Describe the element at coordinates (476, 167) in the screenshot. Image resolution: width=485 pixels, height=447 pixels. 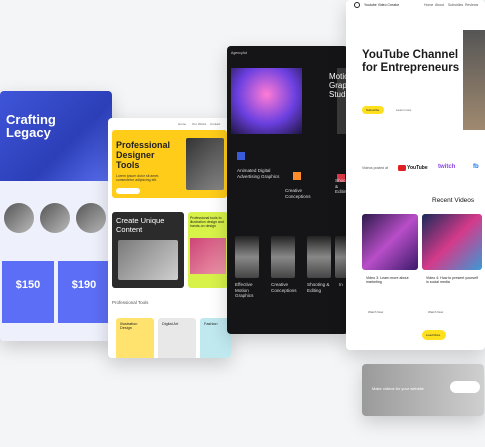
I see `facebook-logo: fb` at that location.